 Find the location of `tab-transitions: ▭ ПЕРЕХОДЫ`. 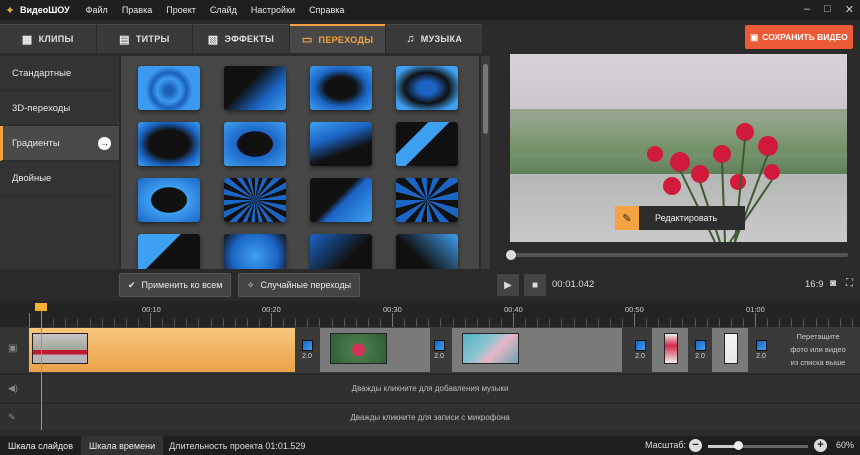

tab-transitions: ▭ ПЕРЕХОДЫ is located at coordinates (337, 38).